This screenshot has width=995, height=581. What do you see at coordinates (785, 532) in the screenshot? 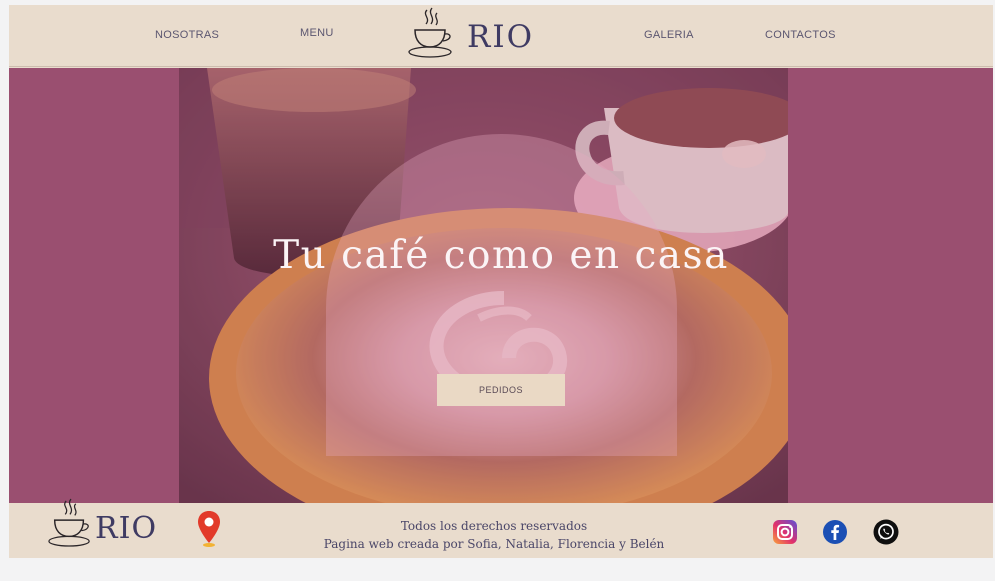
I see `instagram-icon` at bounding box center [785, 532].